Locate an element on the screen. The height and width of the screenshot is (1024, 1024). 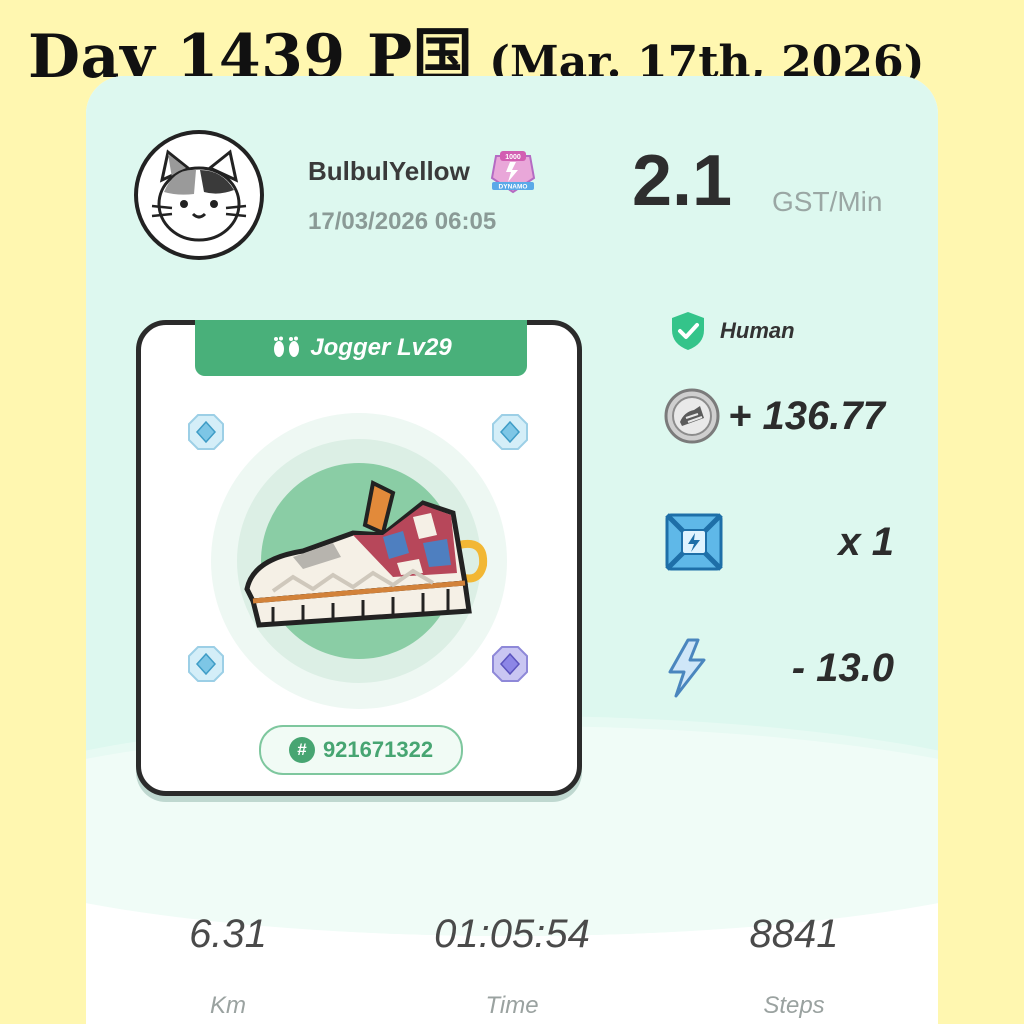
sneaker-type-tab: Jogger Lv29 is located at coordinates (361, 348).